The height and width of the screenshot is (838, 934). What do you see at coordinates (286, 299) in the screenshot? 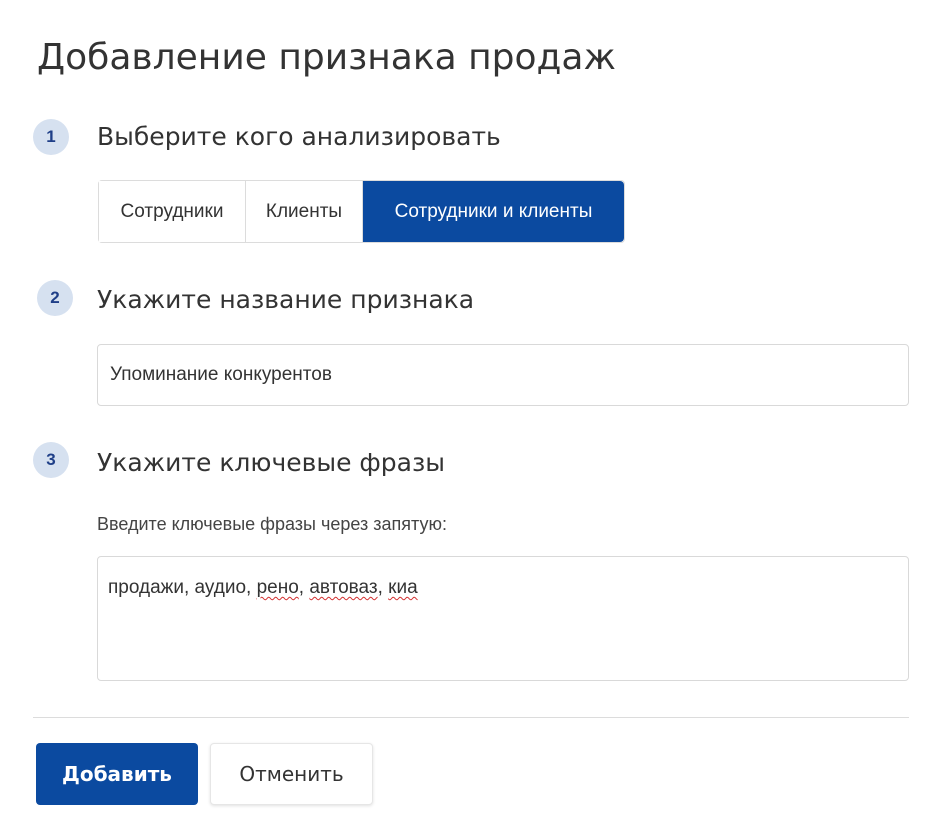
I see `step-2-title: Укажите название признака` at bounding box center [286, 299].